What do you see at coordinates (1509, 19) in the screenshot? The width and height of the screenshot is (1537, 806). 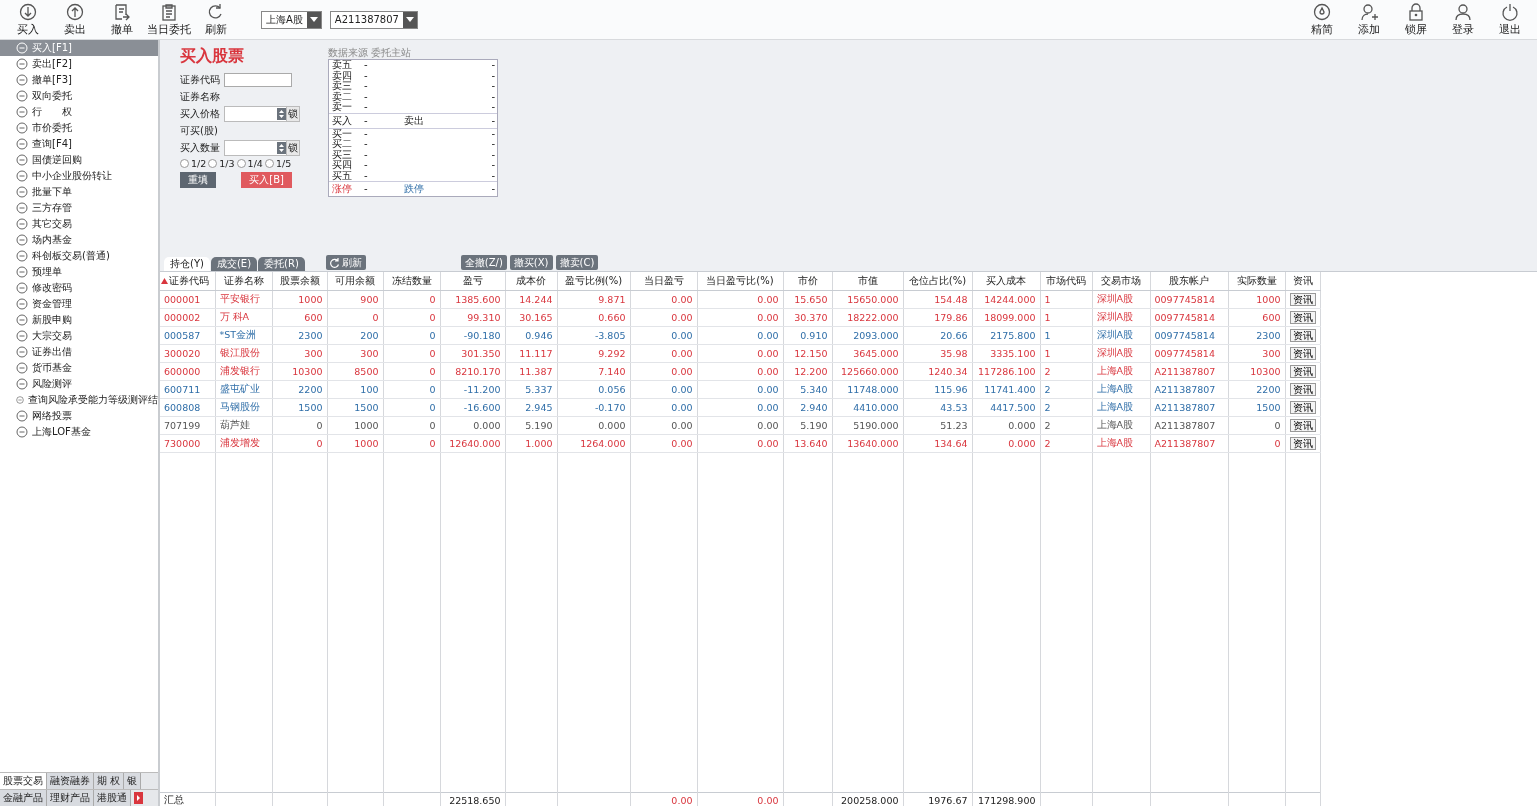 I see `toolbar-button: 退出` at bounding box center [1509, 19].